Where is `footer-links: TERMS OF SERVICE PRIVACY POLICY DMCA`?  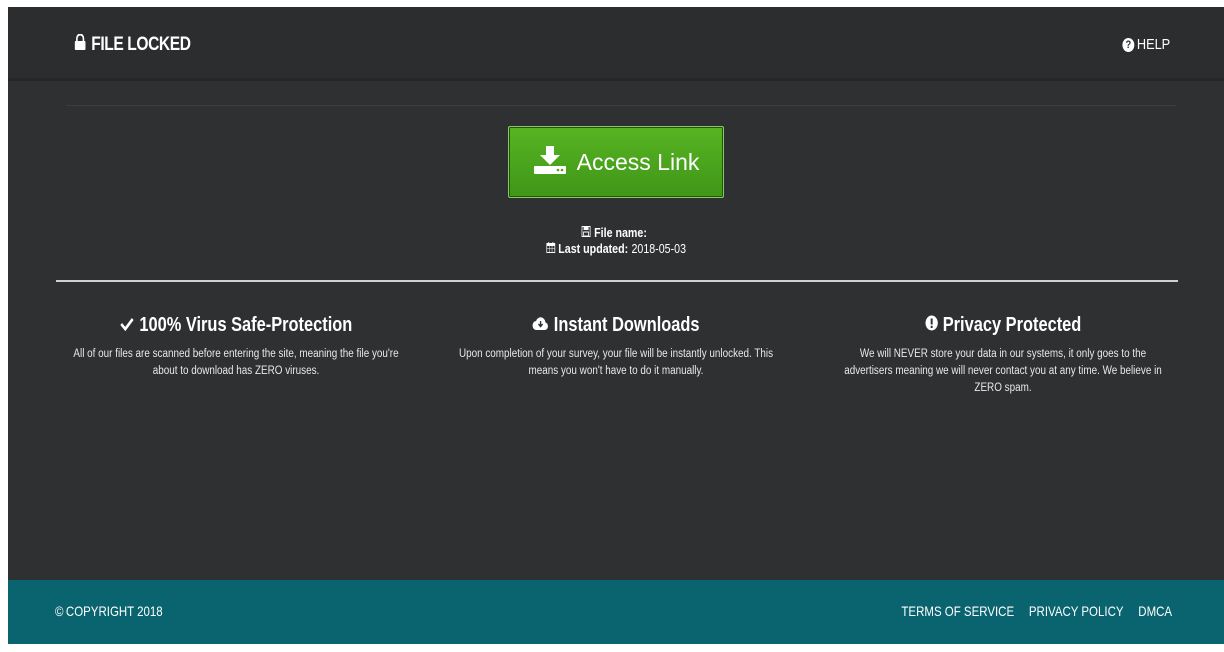
footer-links: TERMS OF SERVICE PRIVACY POLICY DMCA is located at coordinates (1036, 611).